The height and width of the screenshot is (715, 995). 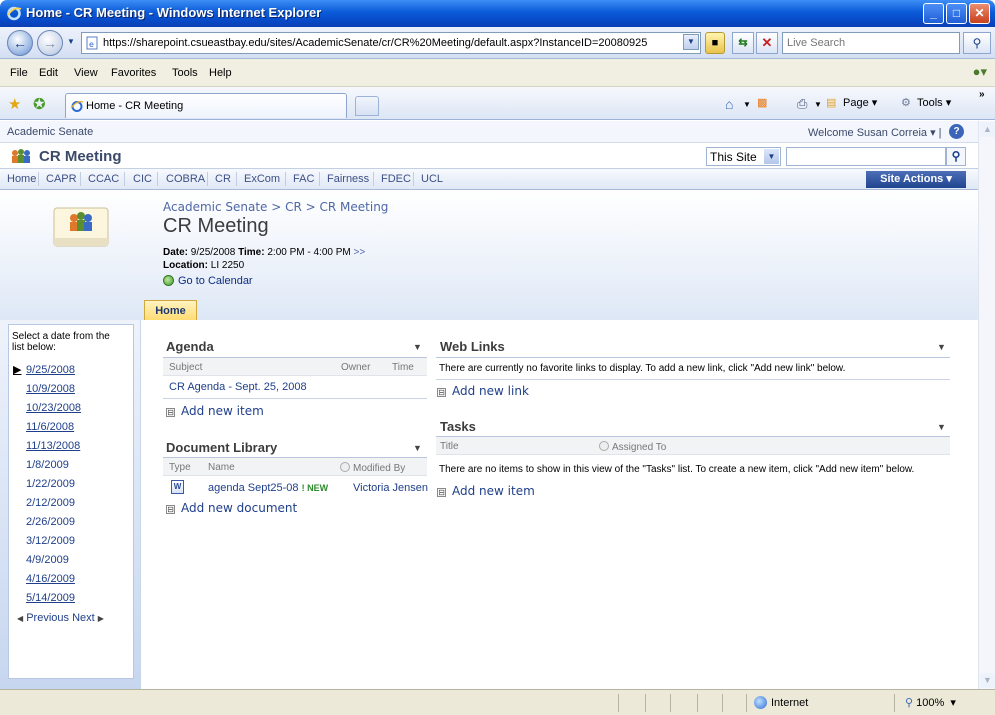 What do you see at coordinates (190, 346) in the screenshot?
I see `agenda-title: Agenda` at bounding box center [190, 346].